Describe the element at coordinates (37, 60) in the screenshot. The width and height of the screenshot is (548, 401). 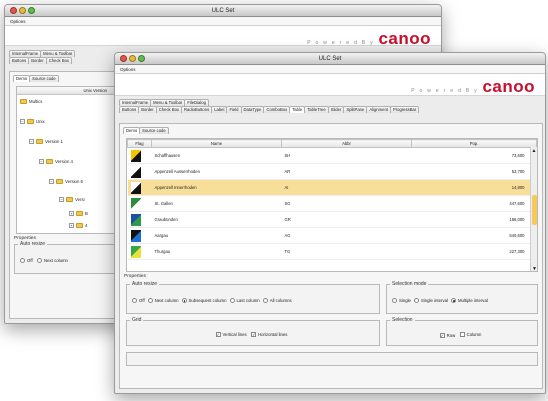
I see `back-tab-border: Border` at that location.